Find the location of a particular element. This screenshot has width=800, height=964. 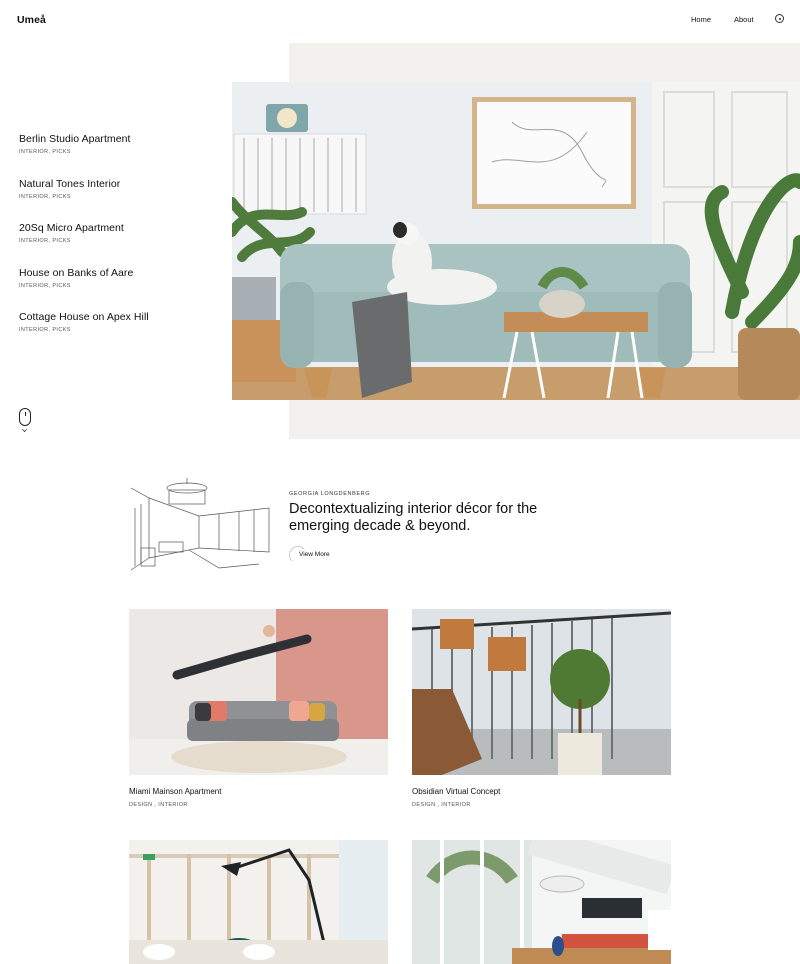

project-title: Natural Tones Interior is located at coordinates (119, 184).